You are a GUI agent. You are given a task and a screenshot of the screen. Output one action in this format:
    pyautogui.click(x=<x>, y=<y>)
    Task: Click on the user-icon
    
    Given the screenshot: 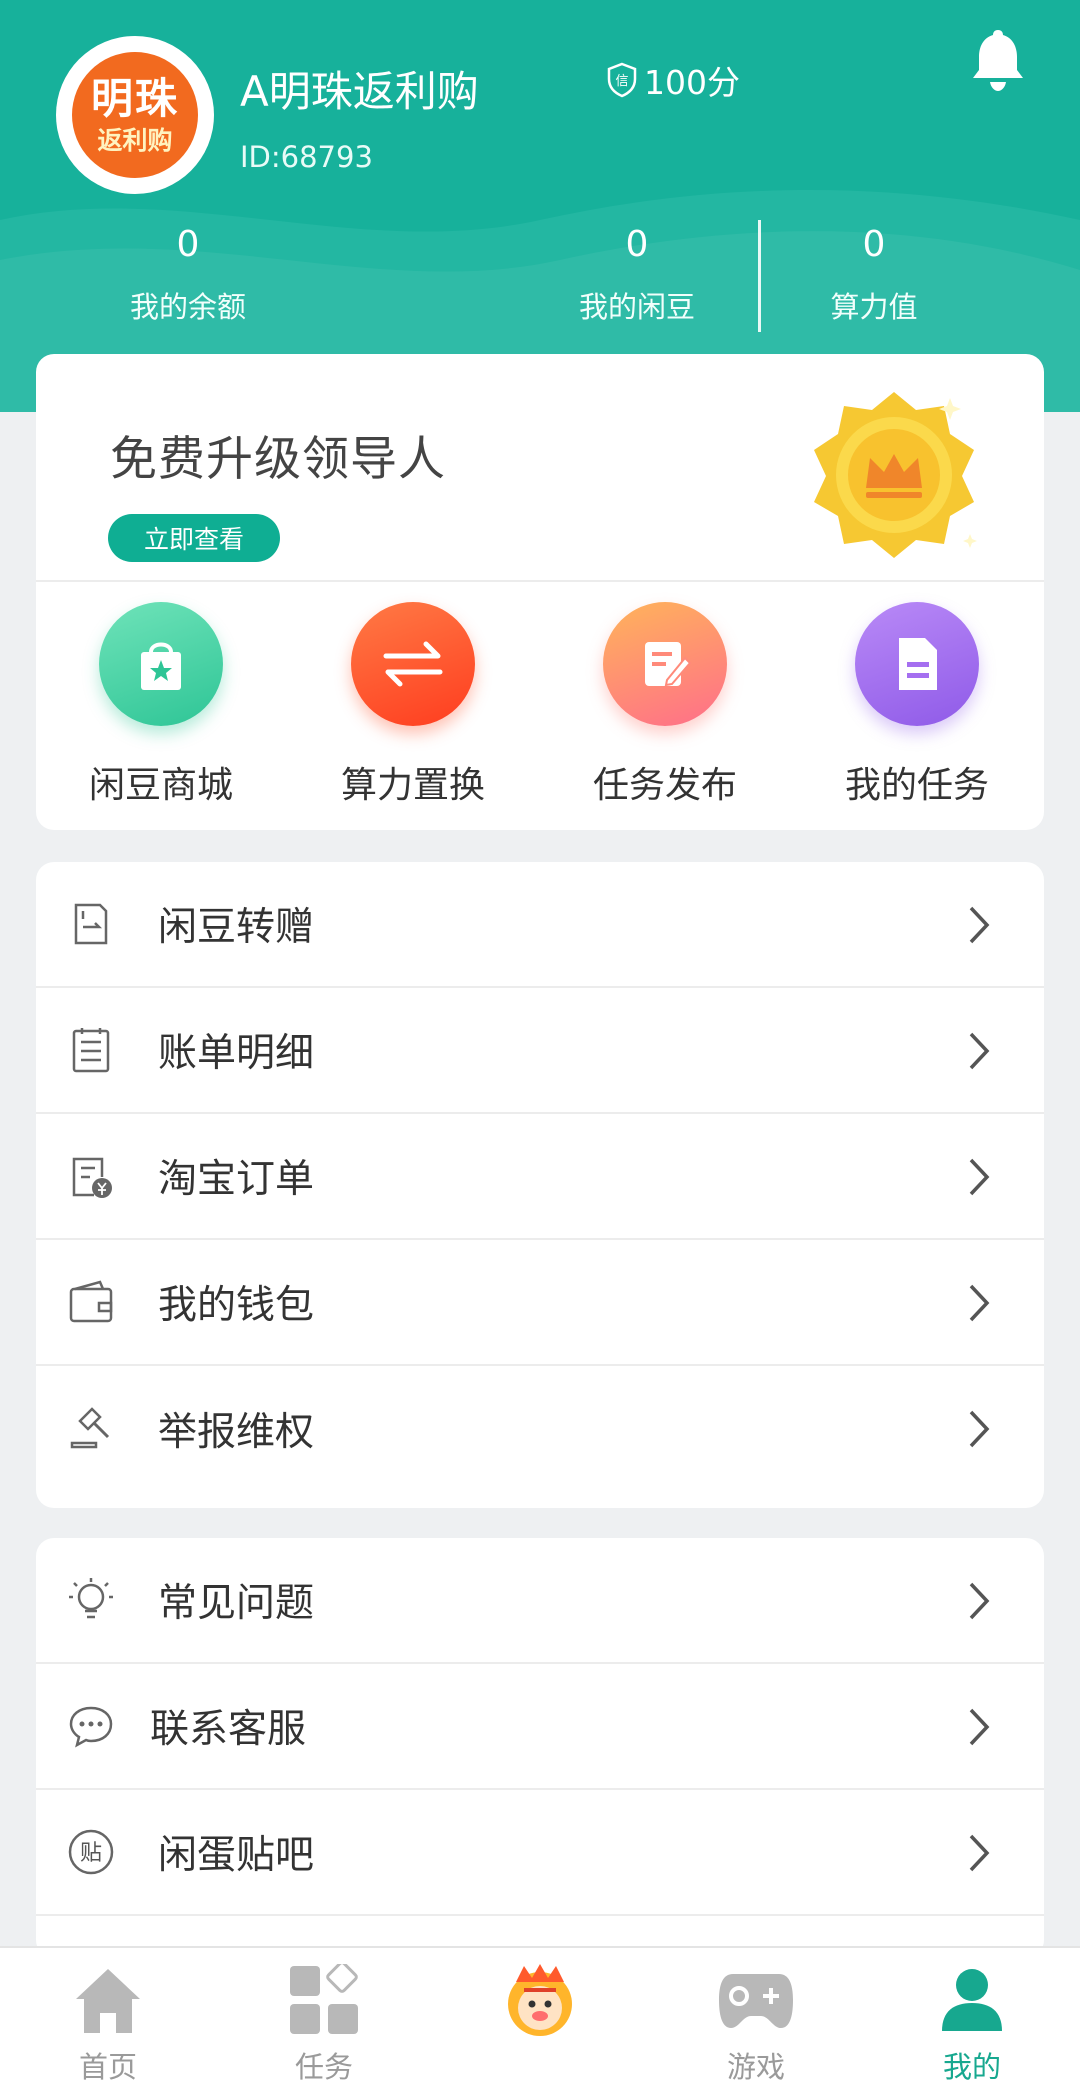 What is the action you would take?
    pyautogui.click(x=972, y=2000)
    